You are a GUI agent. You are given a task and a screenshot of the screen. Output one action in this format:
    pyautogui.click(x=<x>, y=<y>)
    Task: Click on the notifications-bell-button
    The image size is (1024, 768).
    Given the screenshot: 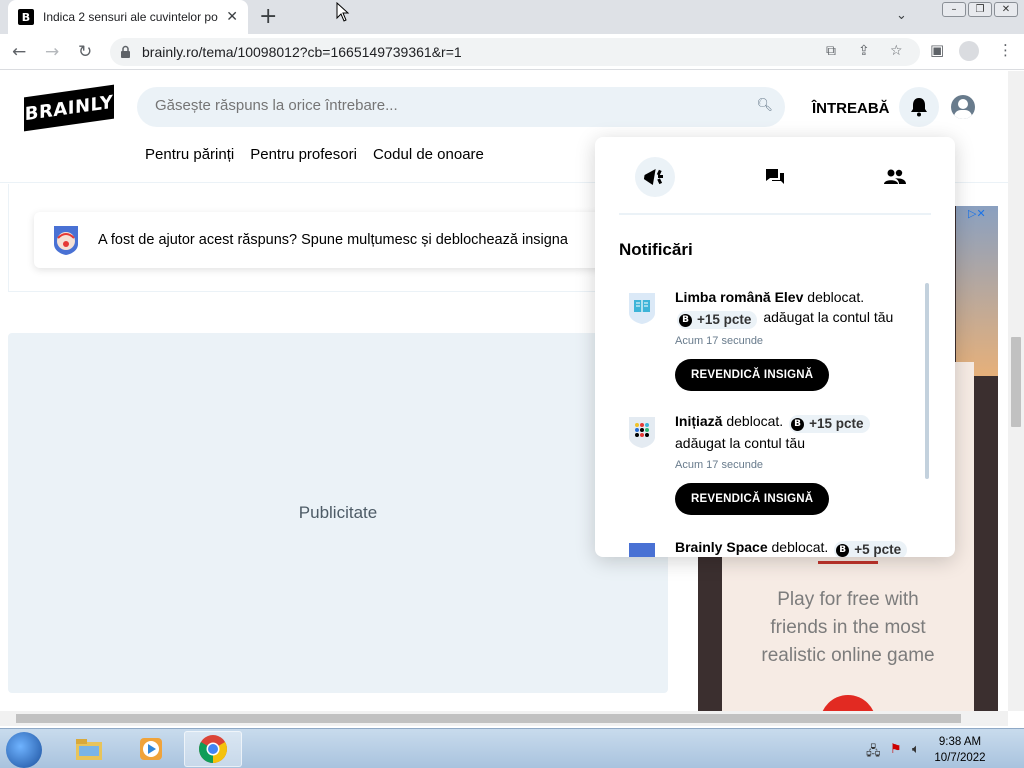 What is the action you would take?
    pyautogui.click(x=919, y=107)
    